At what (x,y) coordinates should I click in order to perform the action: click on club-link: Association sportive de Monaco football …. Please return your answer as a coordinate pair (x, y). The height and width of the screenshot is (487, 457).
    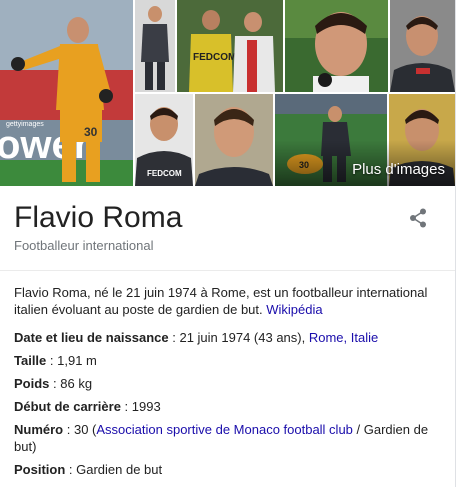
    Looking at the image, I should click on (224, 429).